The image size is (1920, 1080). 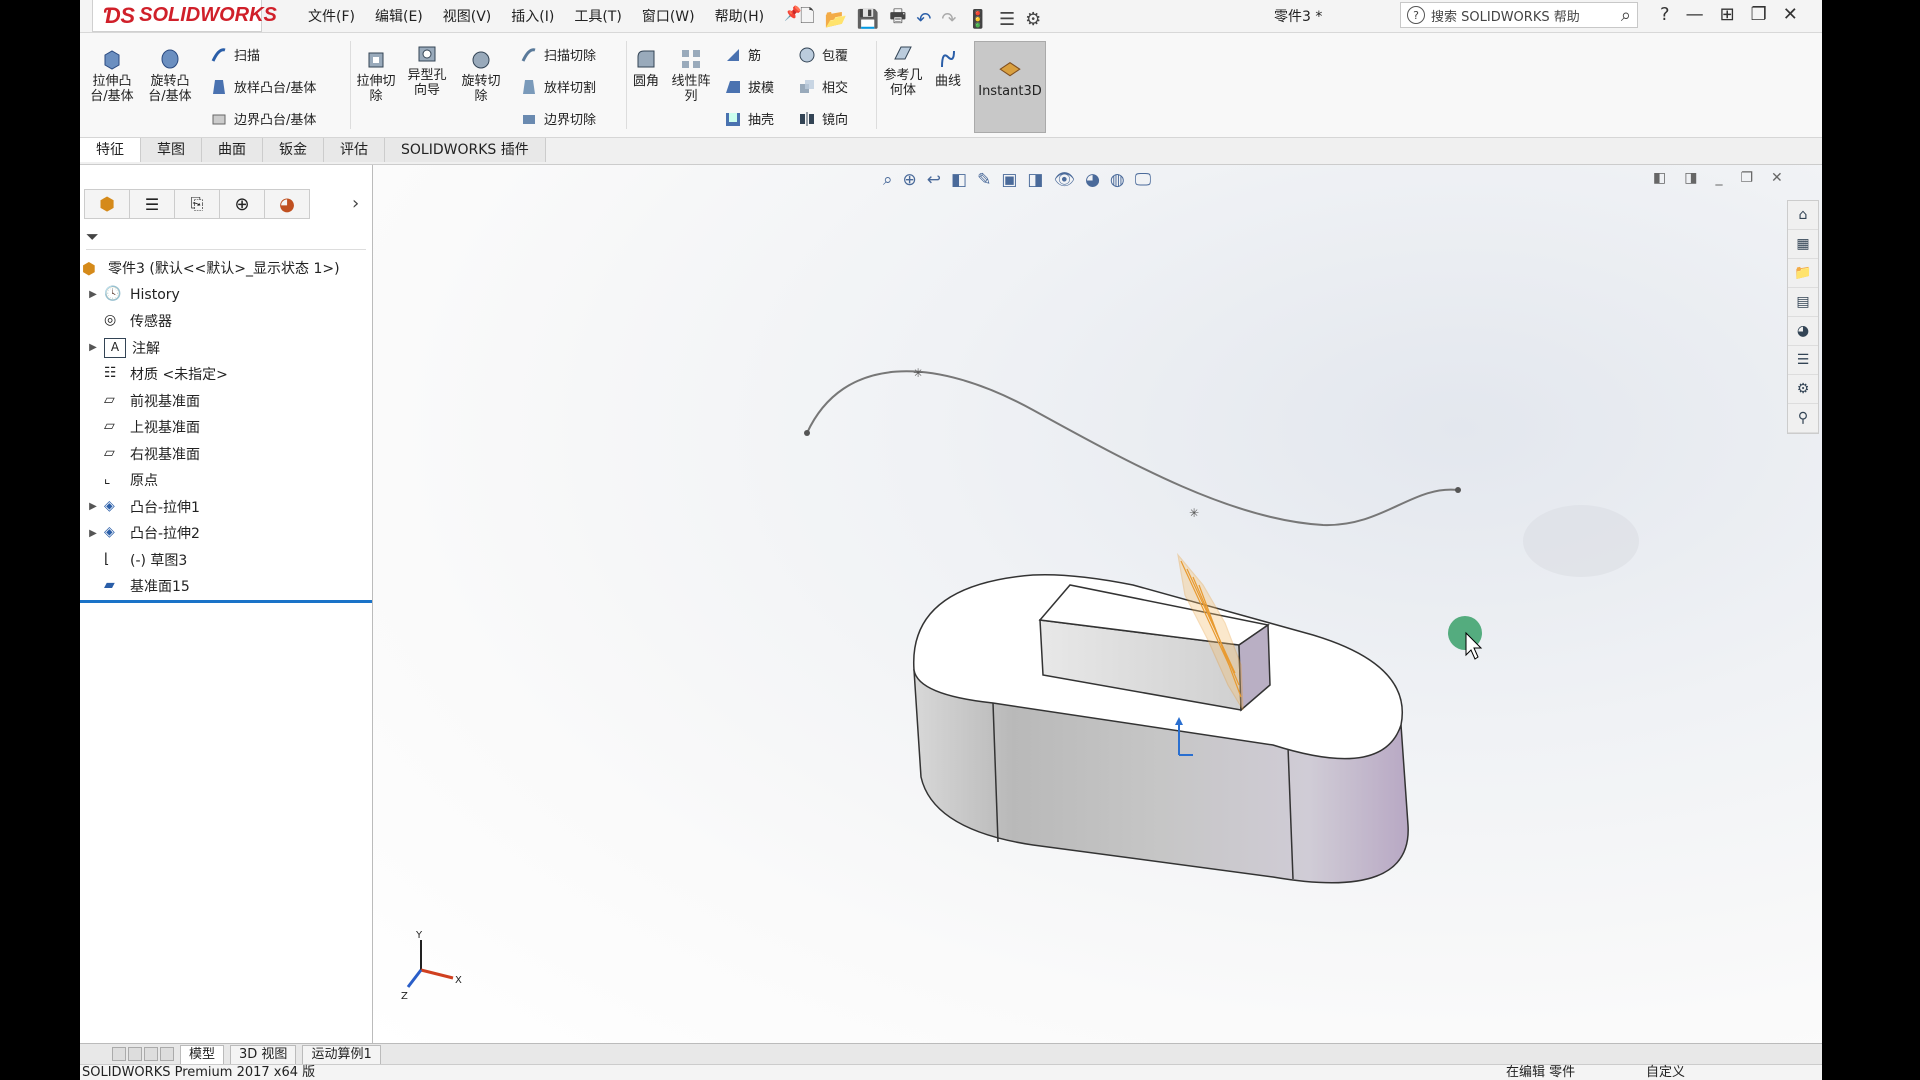 I want to click on draft-button: 拔模, so click(x=749, y=86).